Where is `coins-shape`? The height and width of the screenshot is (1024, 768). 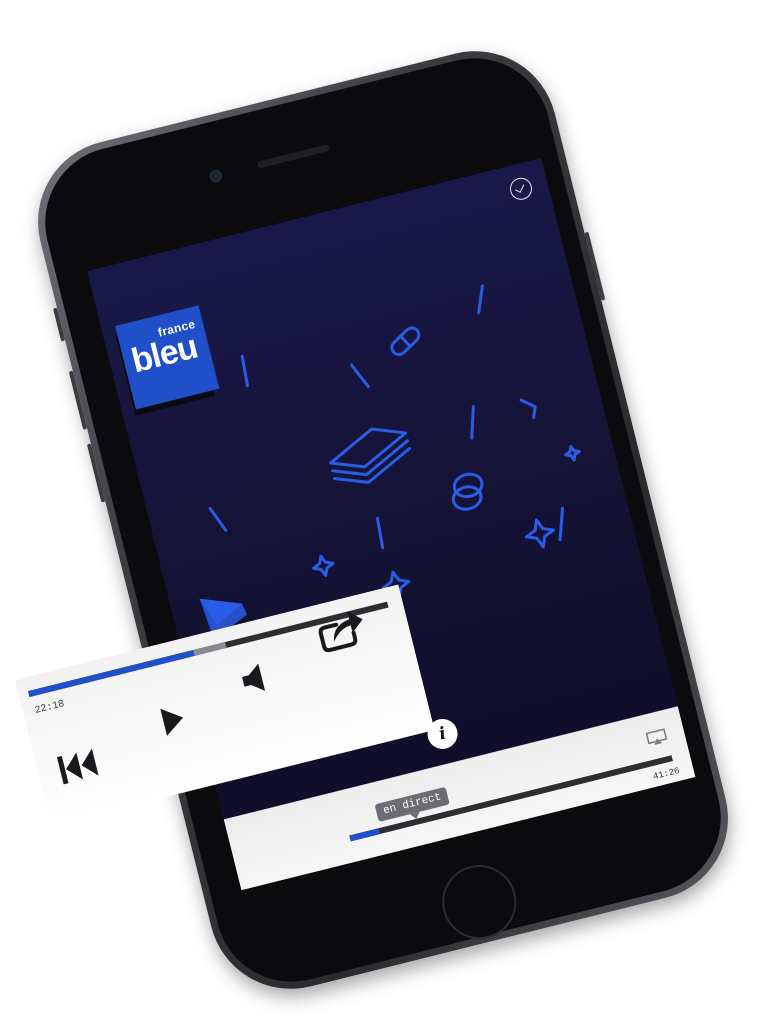
coins-shape is located at coordinates (467, 491).